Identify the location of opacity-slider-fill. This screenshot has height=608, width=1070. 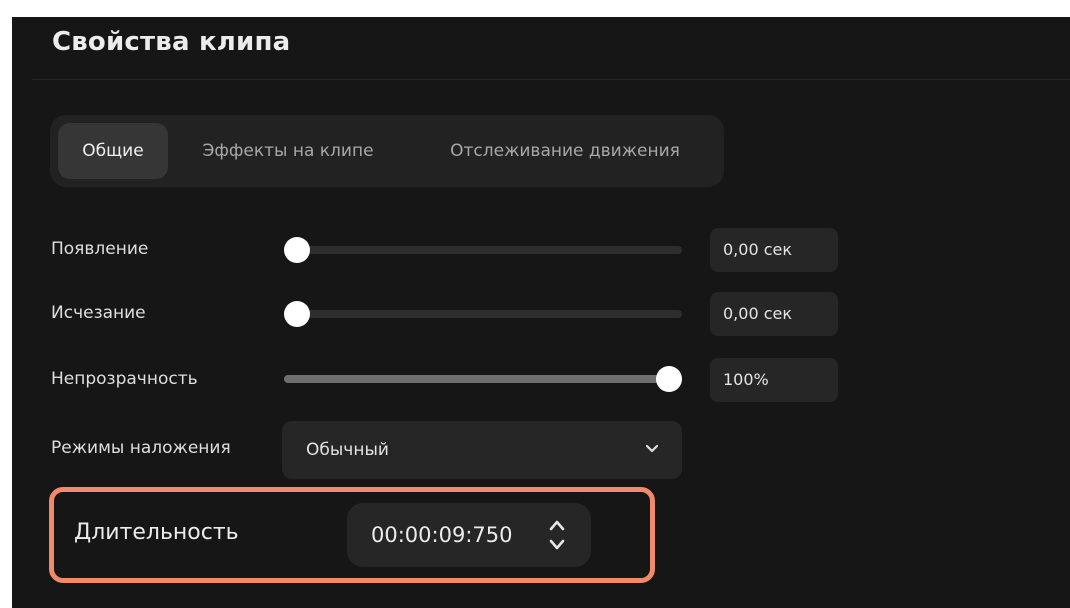
(483, 379).